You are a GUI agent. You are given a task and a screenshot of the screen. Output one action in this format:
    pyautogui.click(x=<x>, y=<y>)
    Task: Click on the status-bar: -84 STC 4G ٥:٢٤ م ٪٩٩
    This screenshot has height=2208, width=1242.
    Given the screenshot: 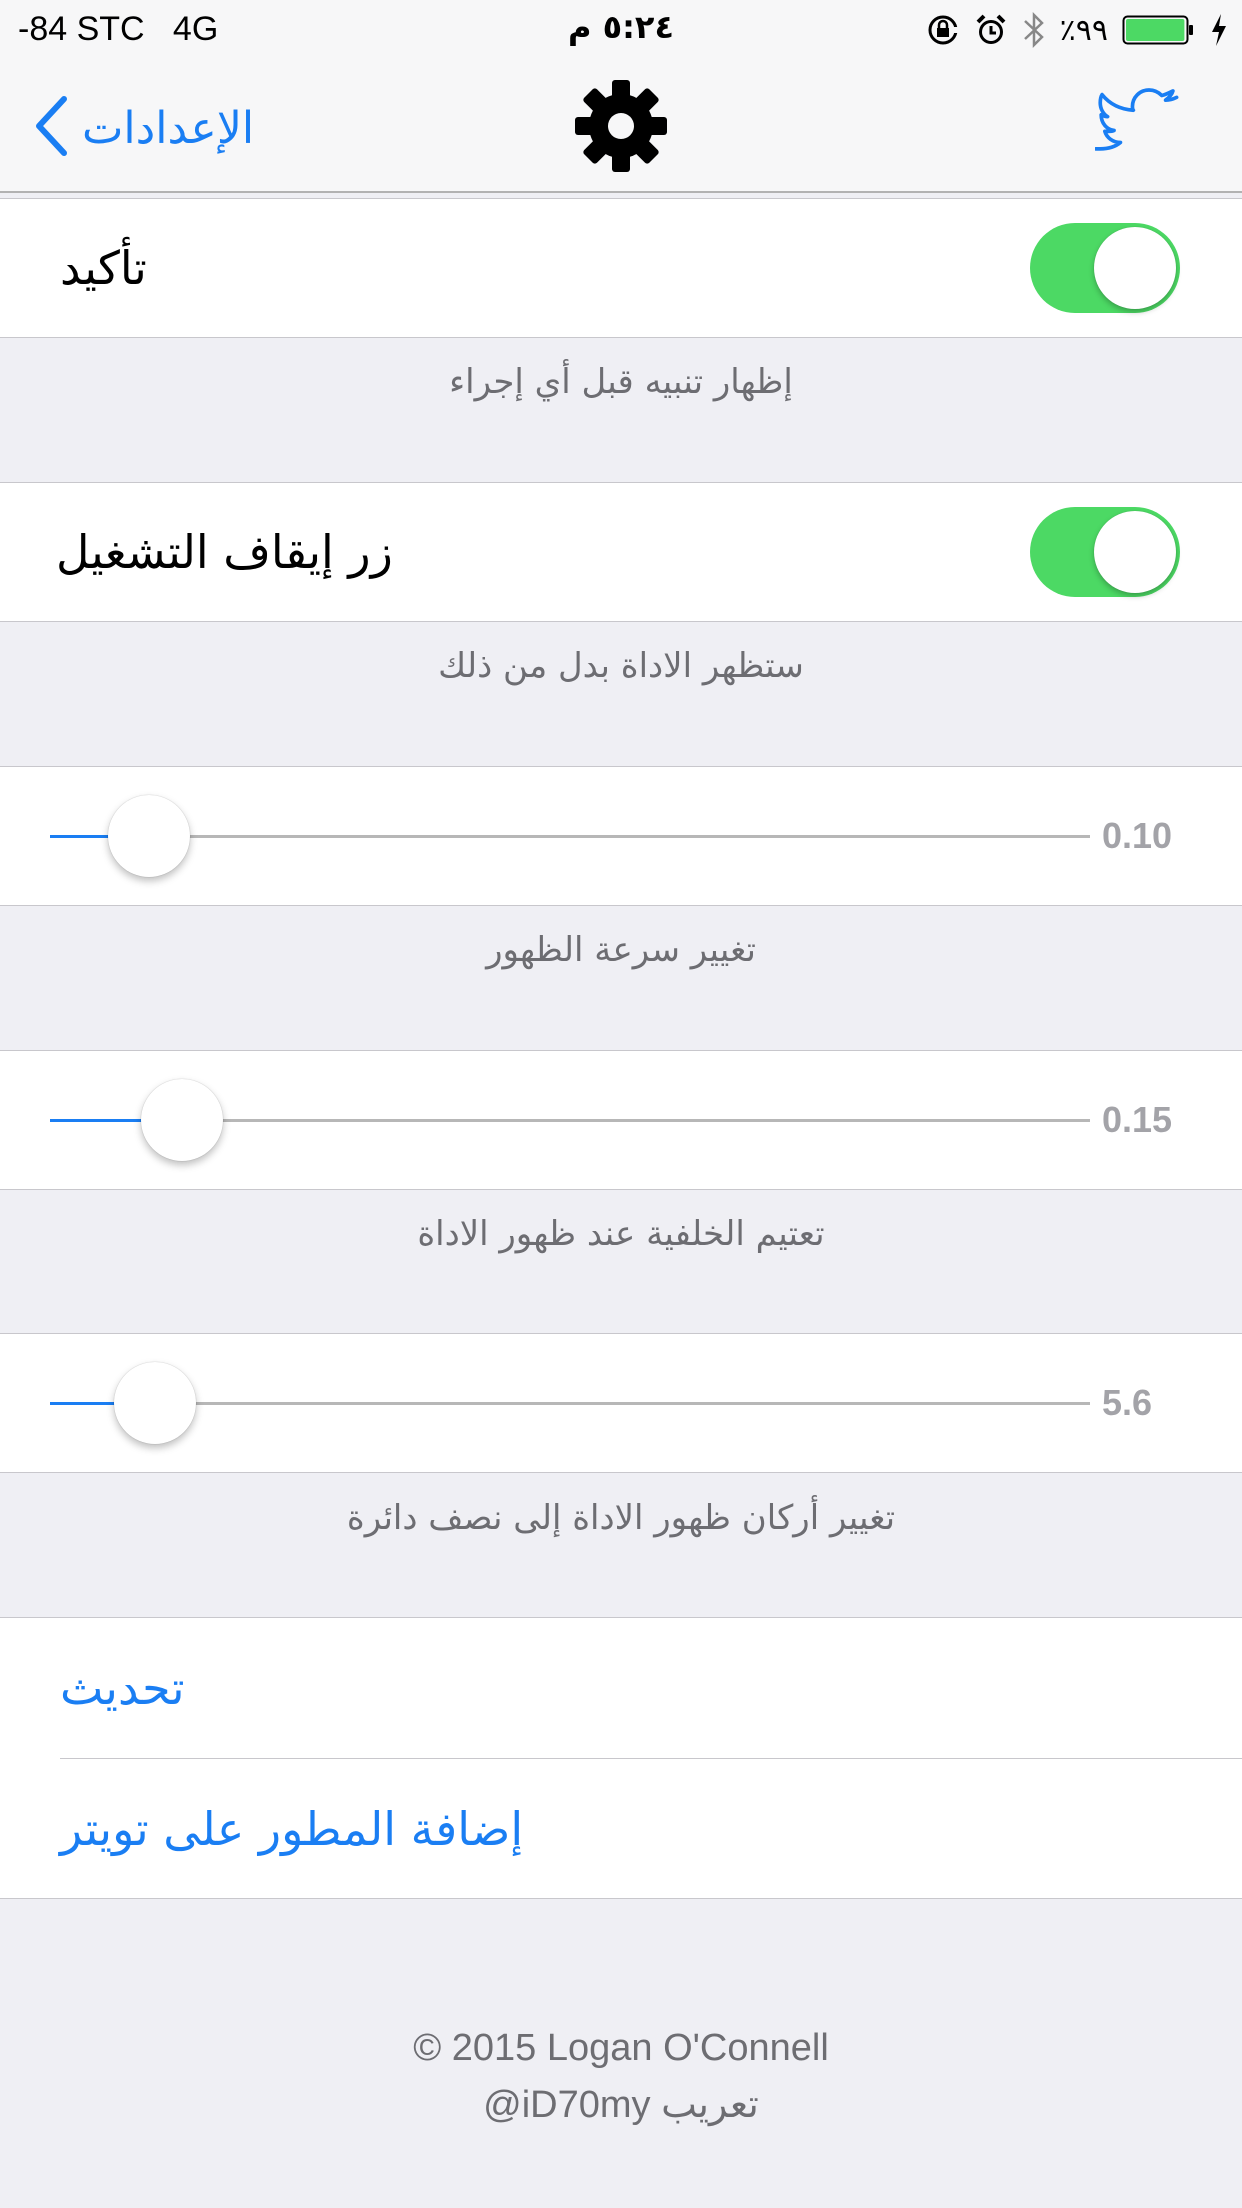 What is the action you would take?
    pyautogui.click(x=621, y=30)
    